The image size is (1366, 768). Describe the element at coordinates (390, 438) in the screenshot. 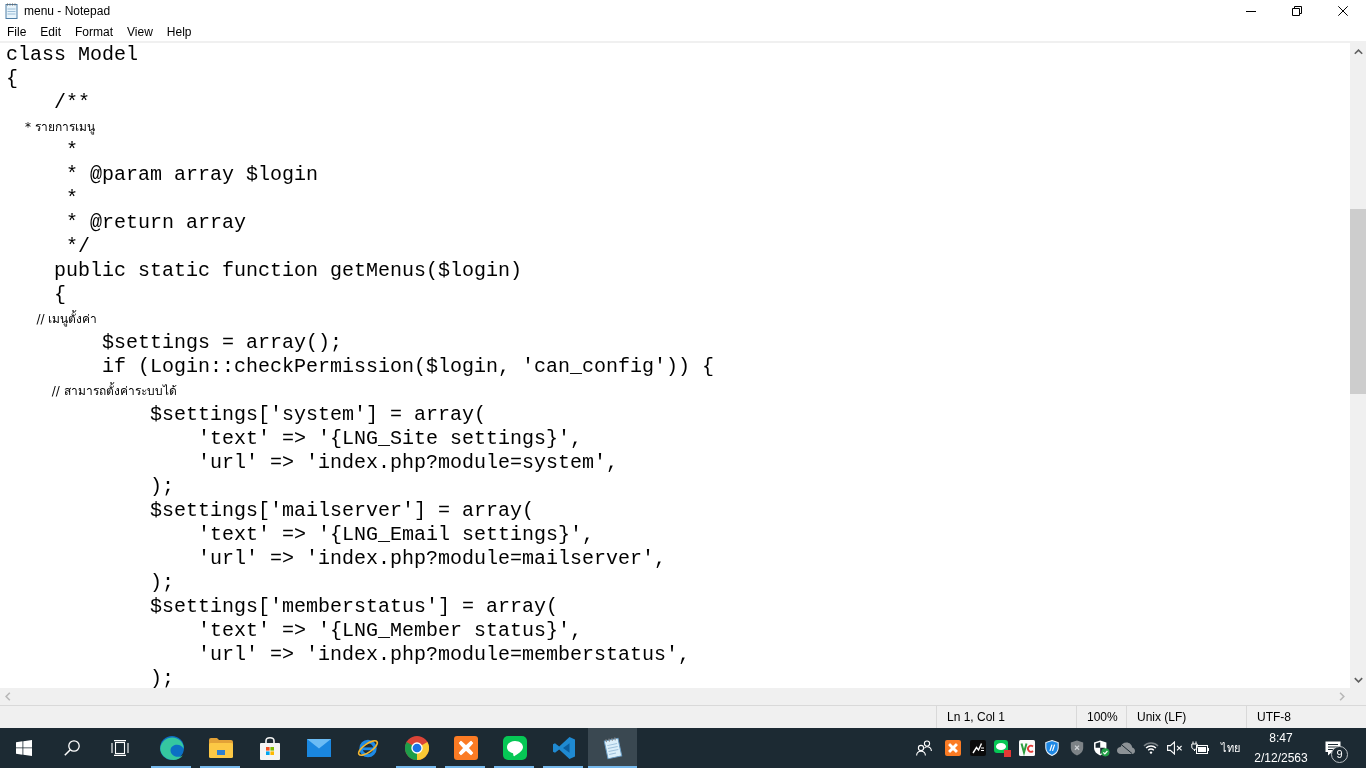

I see `code-line: 'text' => '{LNG_Site settings}',` at that location.